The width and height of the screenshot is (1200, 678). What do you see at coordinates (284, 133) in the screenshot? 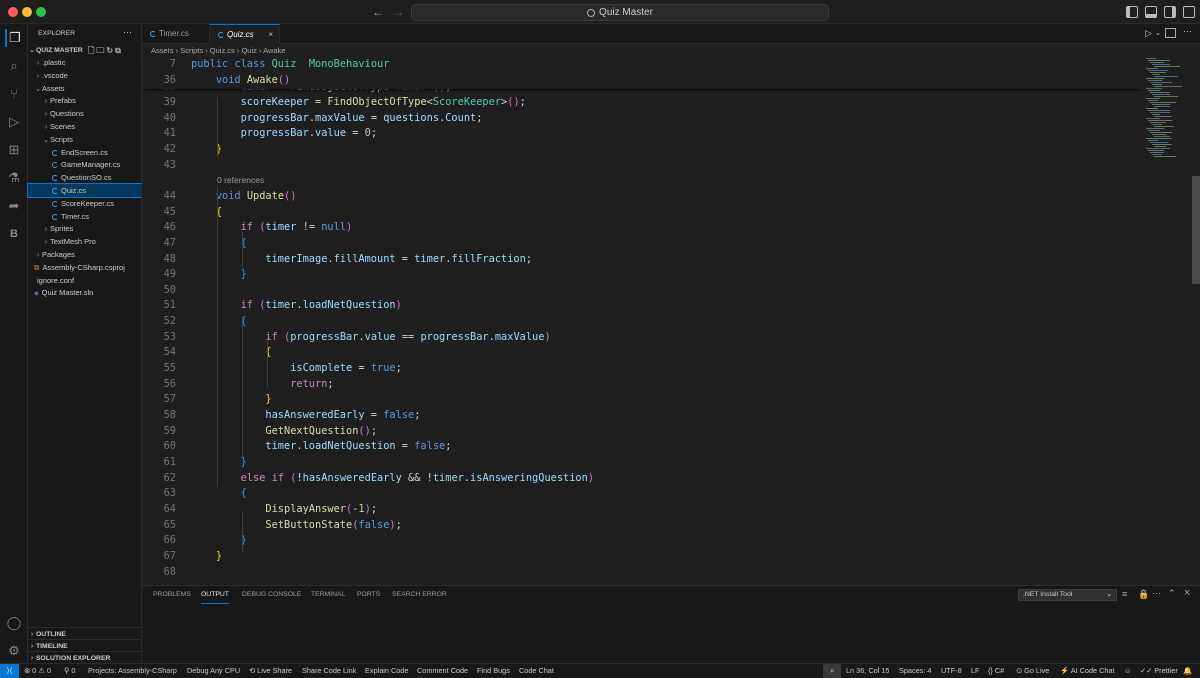
I see `code-line: progressBar.value = 0;` at bounding box center [284, 133].